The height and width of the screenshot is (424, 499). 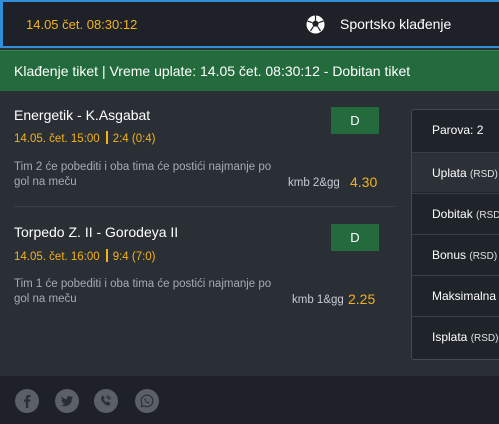 I want to click on viber-icon, so click(x=106, y=401).